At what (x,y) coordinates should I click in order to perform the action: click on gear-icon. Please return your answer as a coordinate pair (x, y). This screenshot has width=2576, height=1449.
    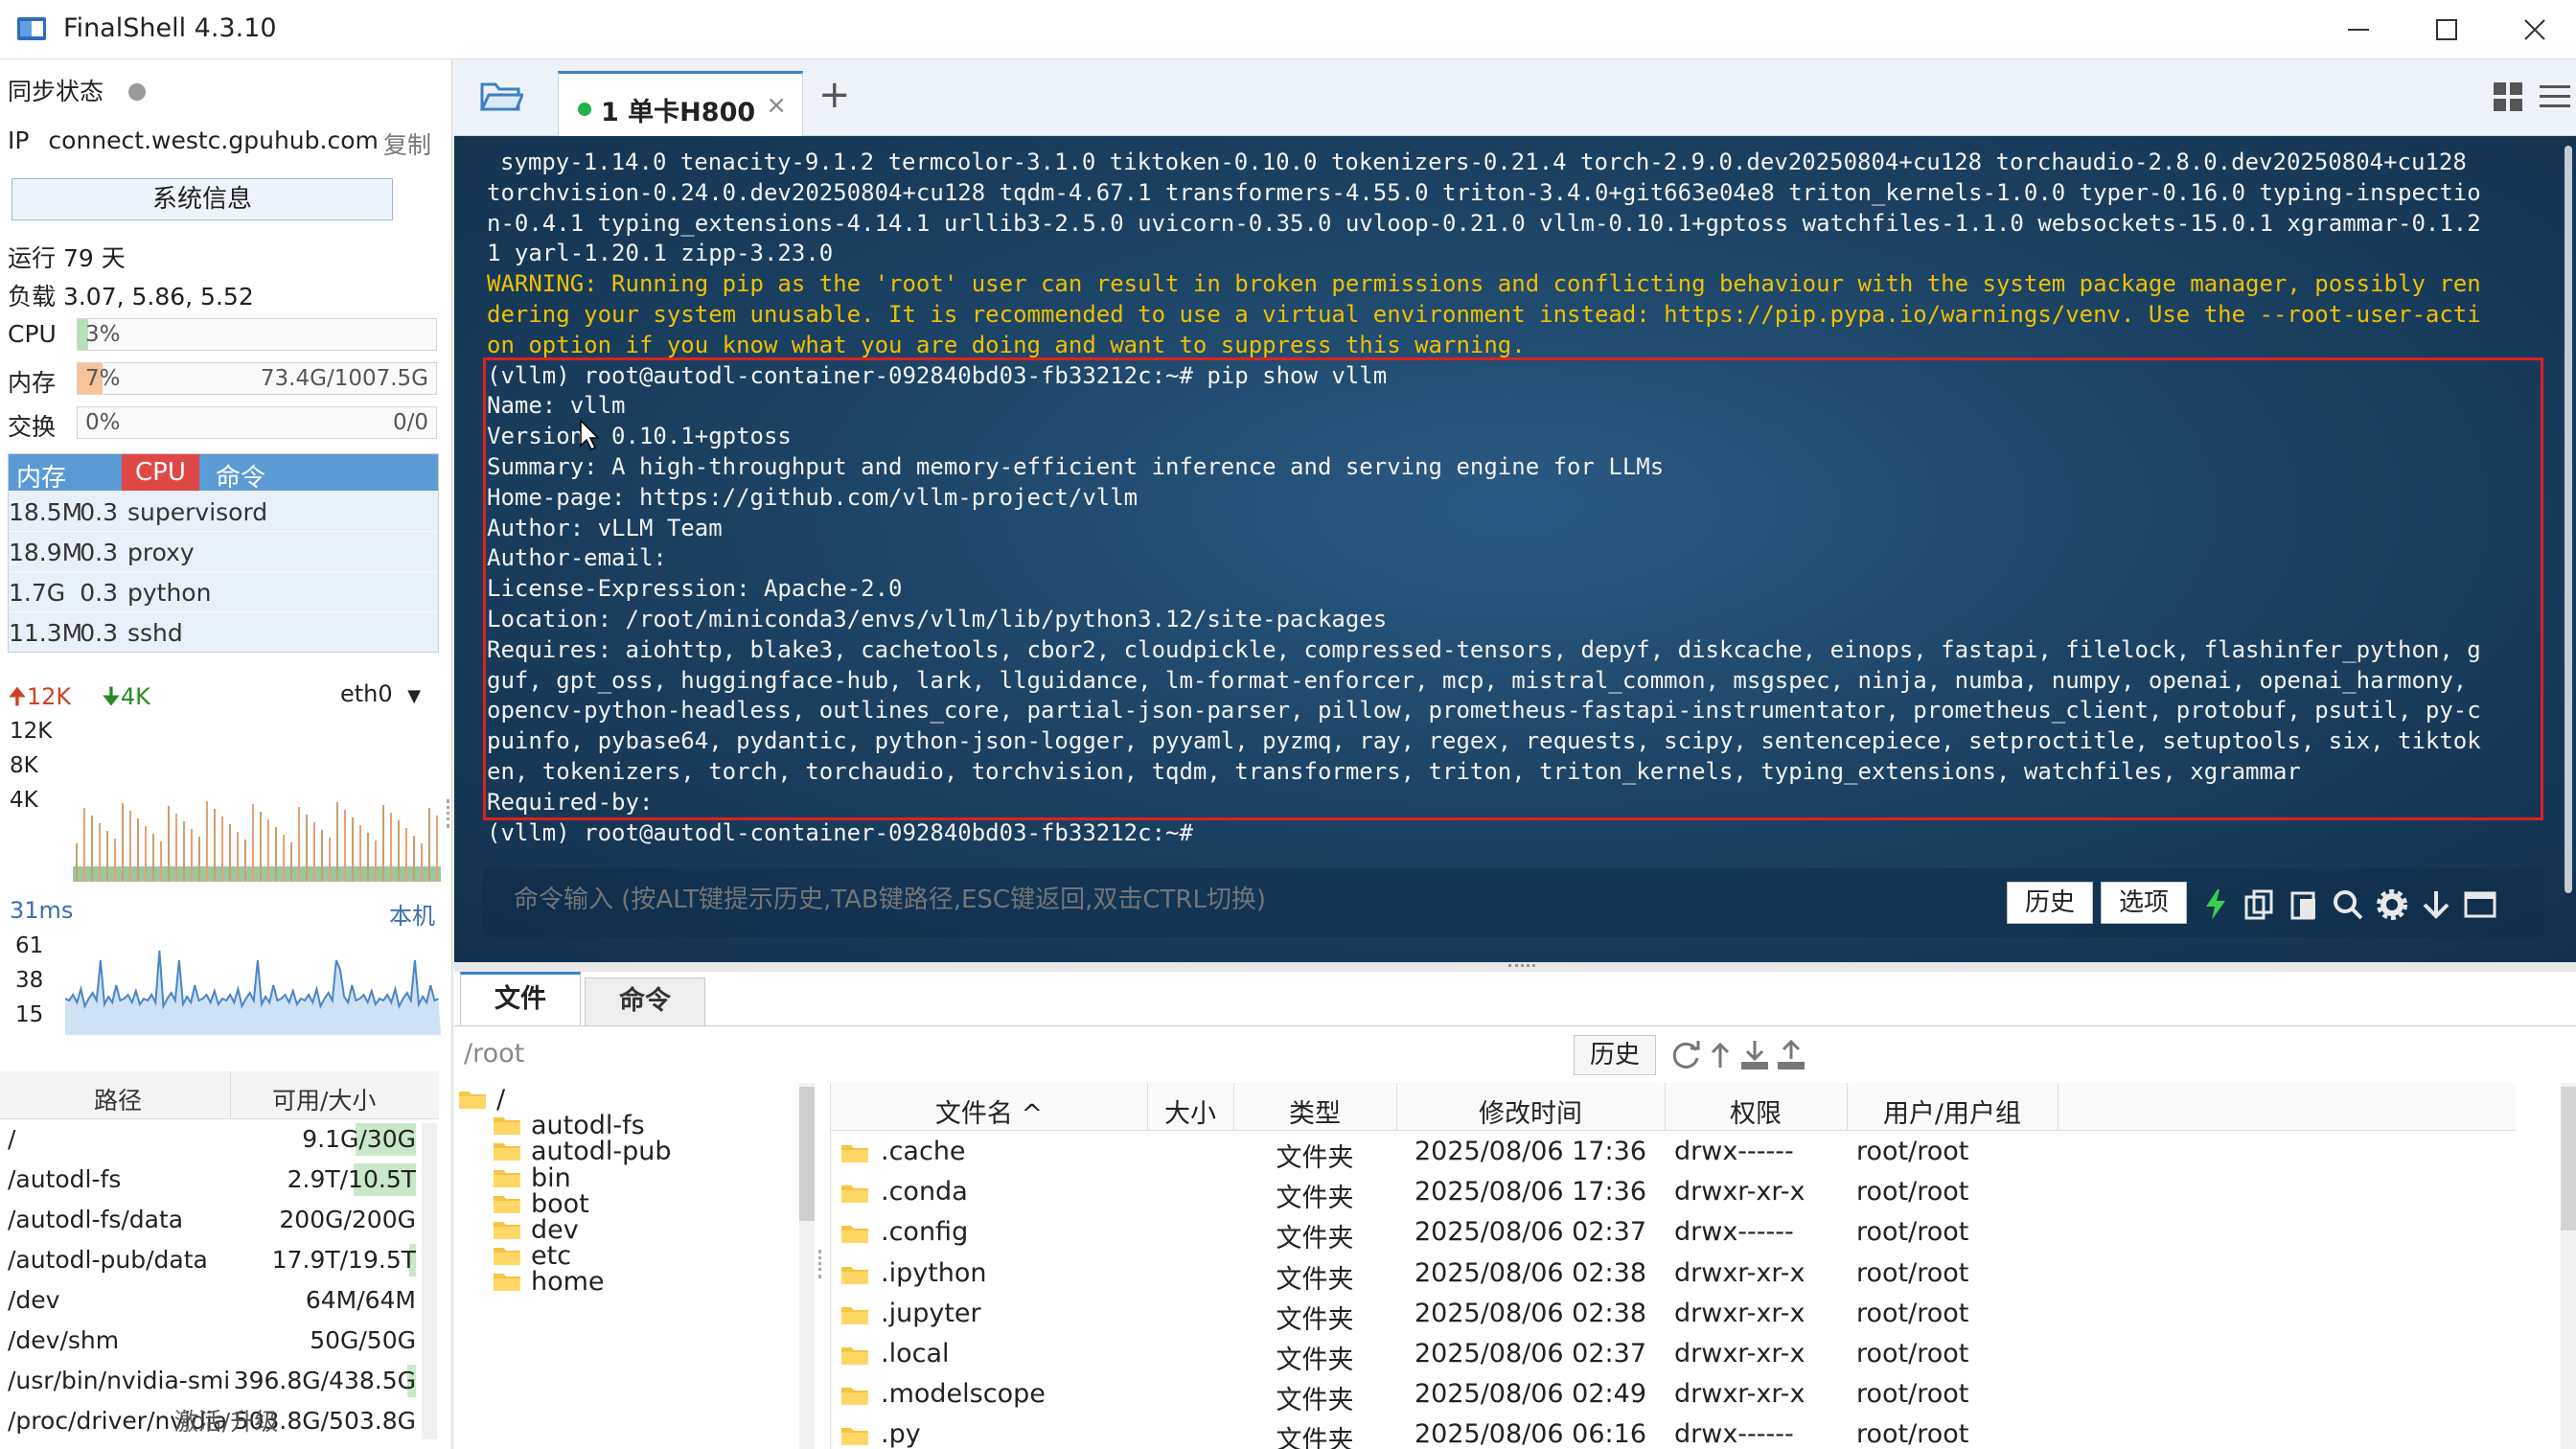
    Looking at the image, I should click on (2392, 904).